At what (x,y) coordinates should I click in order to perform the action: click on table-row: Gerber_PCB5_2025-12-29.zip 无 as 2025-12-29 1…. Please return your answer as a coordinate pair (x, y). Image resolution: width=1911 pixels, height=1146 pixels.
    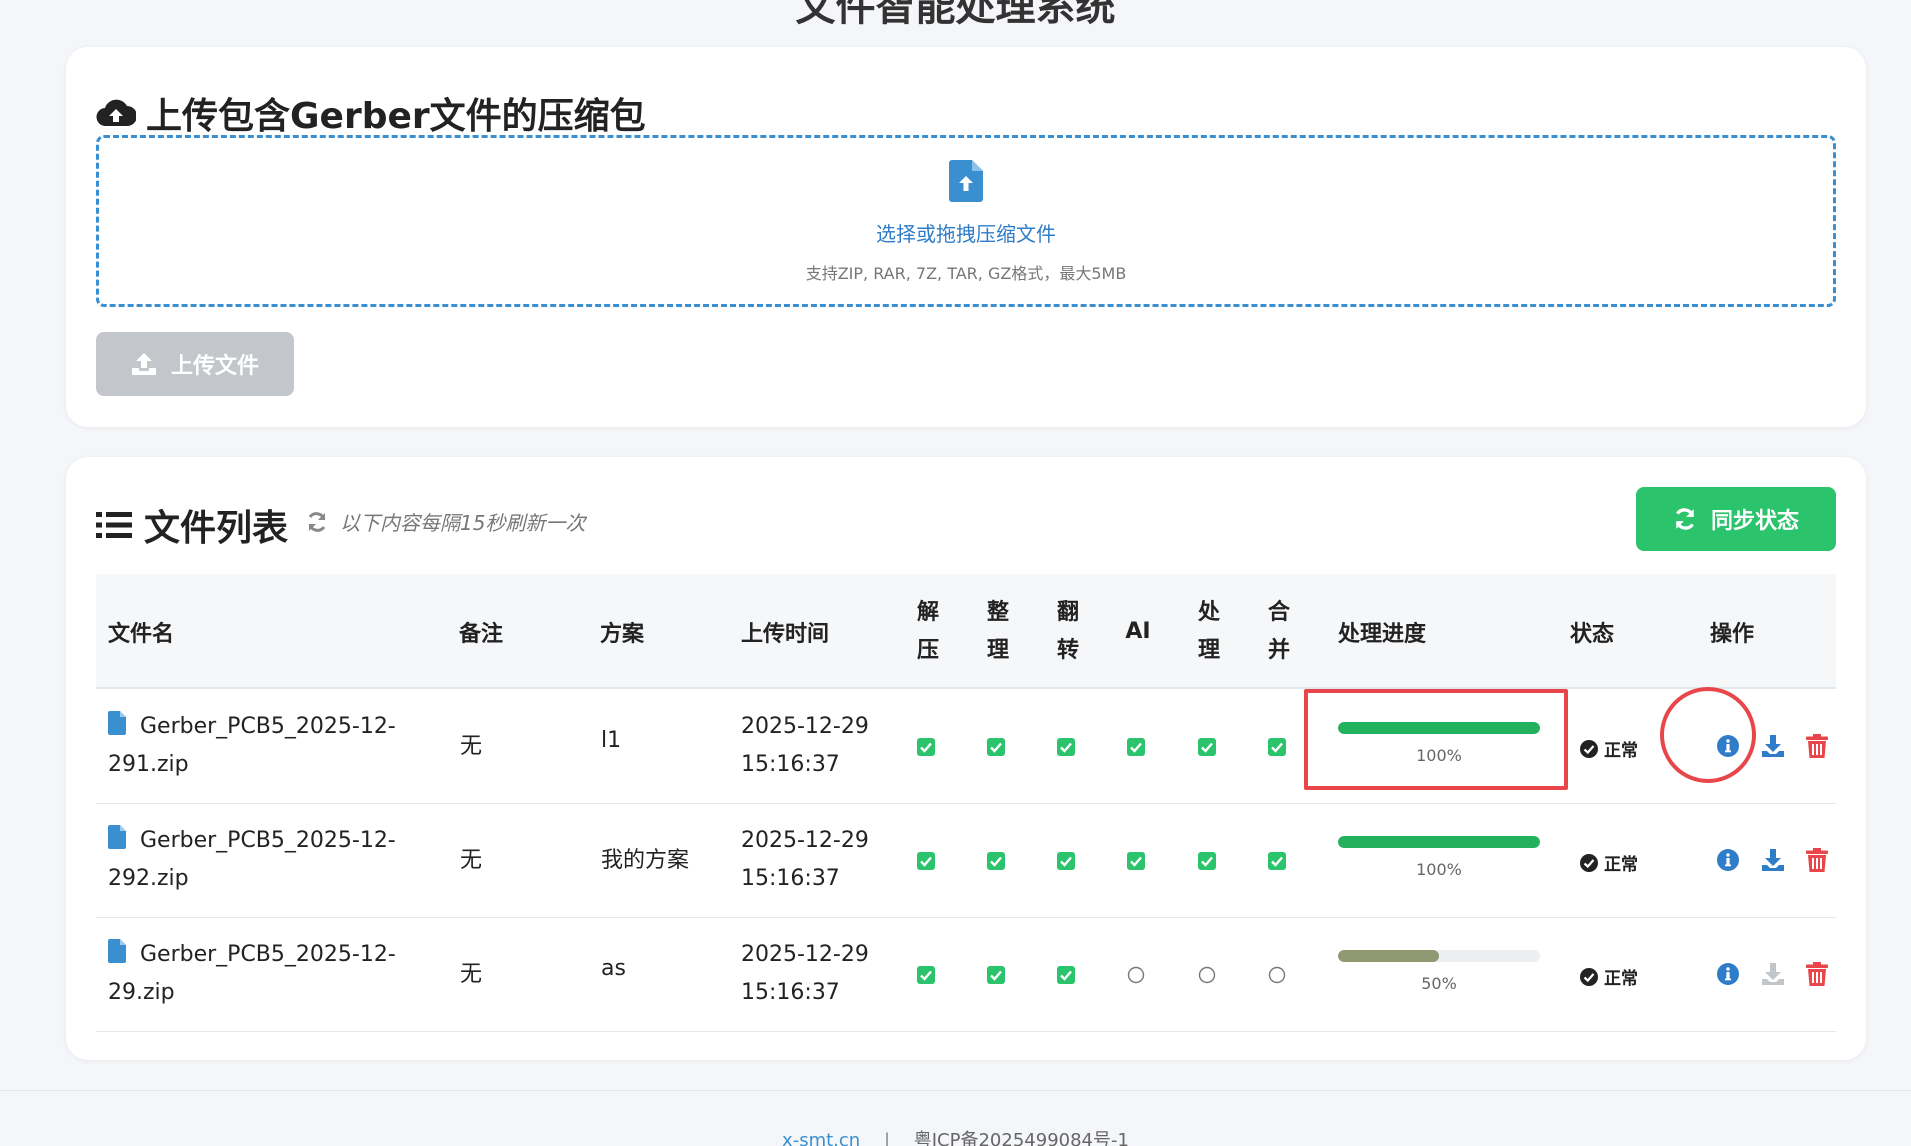
    Looking at the image, I should click on (966, 975).